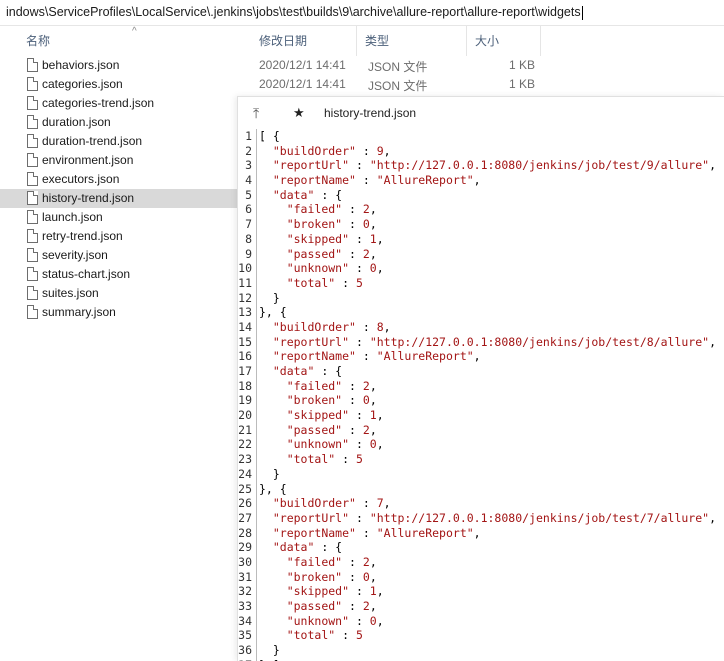 This screenshot has width=724, height=661. What do you see at coordinates (72, 217) in the screenshot?
I see `file-name: launch.json` at bounding box center [72, 217].